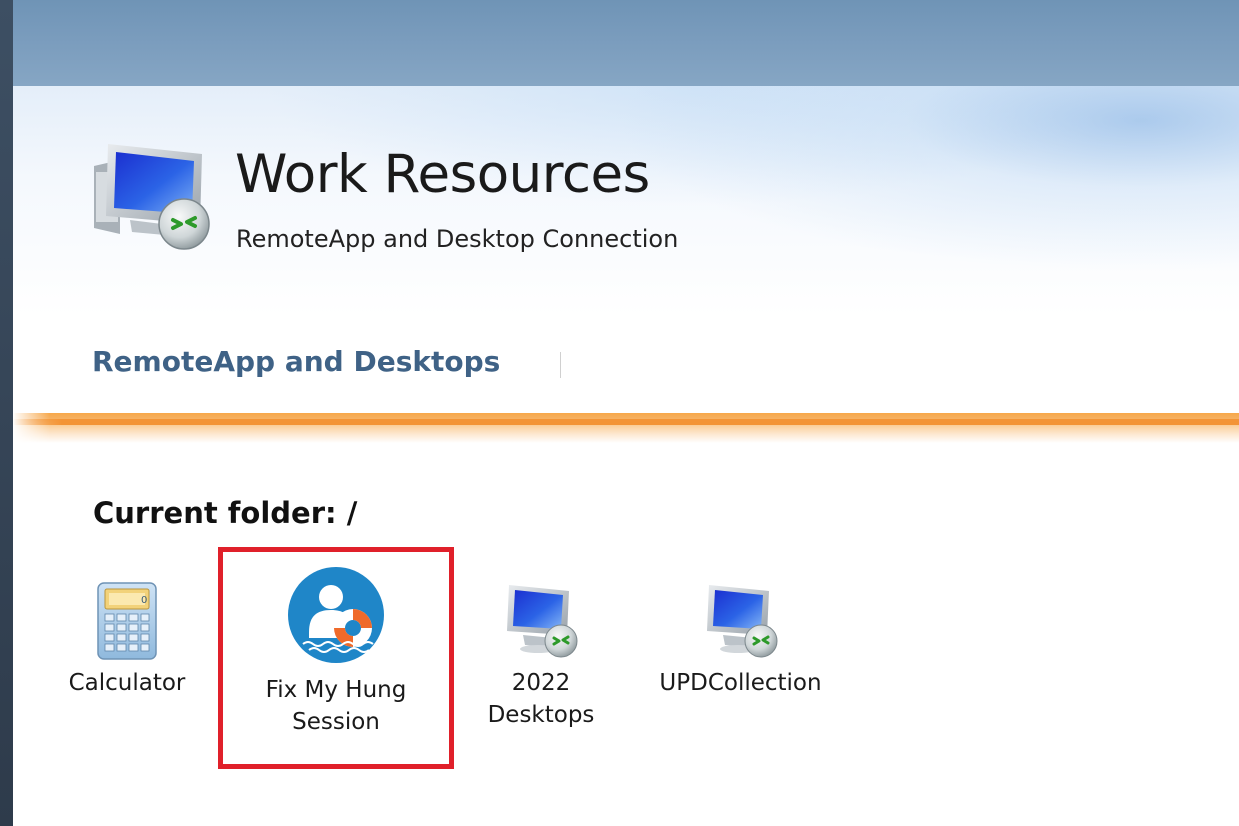  What do you see at coordinates (296, 362) in the screenshot?
I see `tab-remoteapp-and-desktops: RemoteApp and Desktops` at bounding box center [296, 362].